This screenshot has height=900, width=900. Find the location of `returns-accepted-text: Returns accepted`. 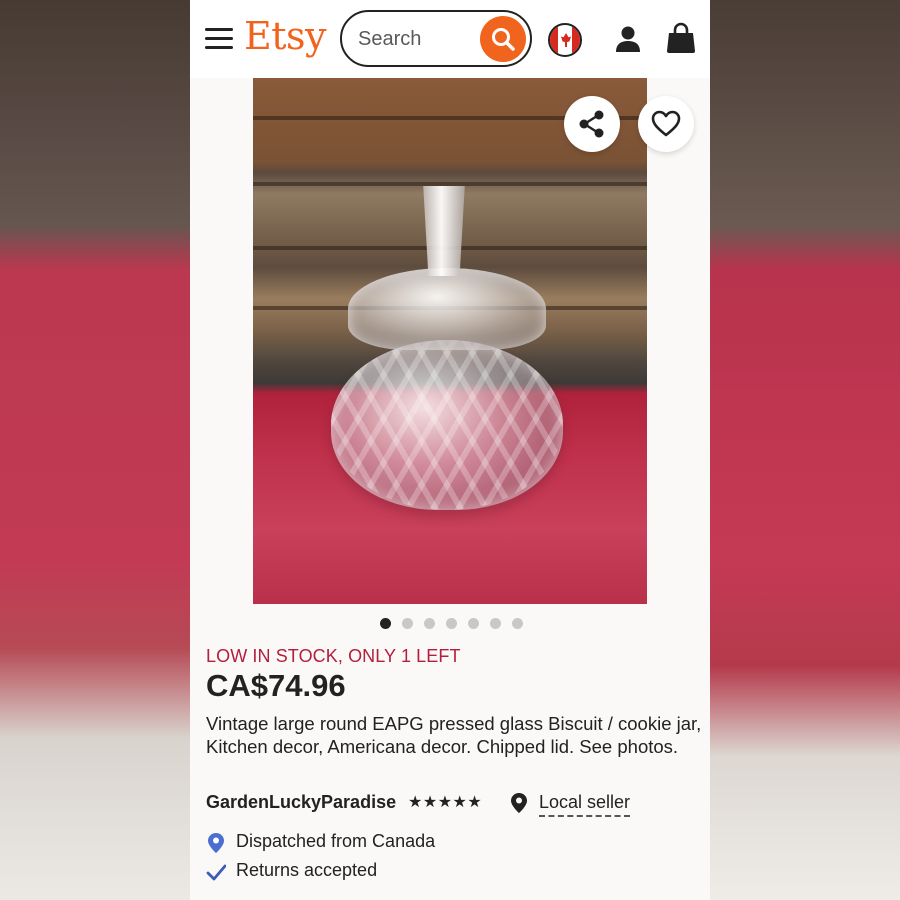

returns-accepted-text: Returns accepted is located at coordinates (307, 870).